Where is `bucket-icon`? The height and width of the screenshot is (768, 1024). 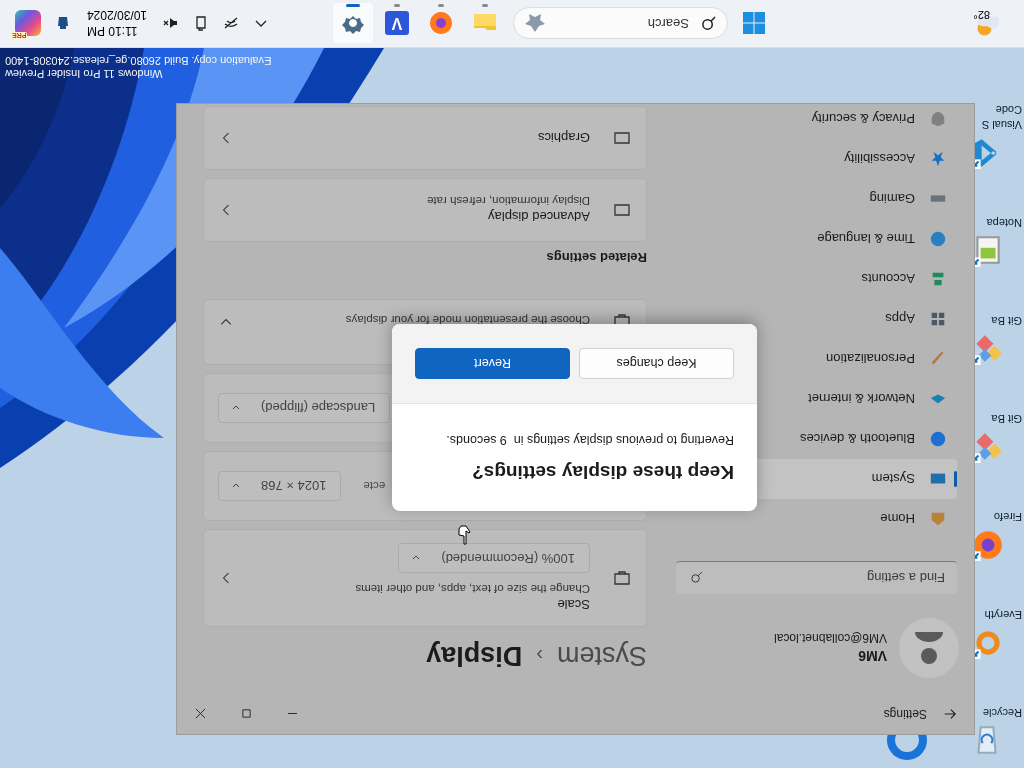 bucket-icon is located at coordinates (63, 23).